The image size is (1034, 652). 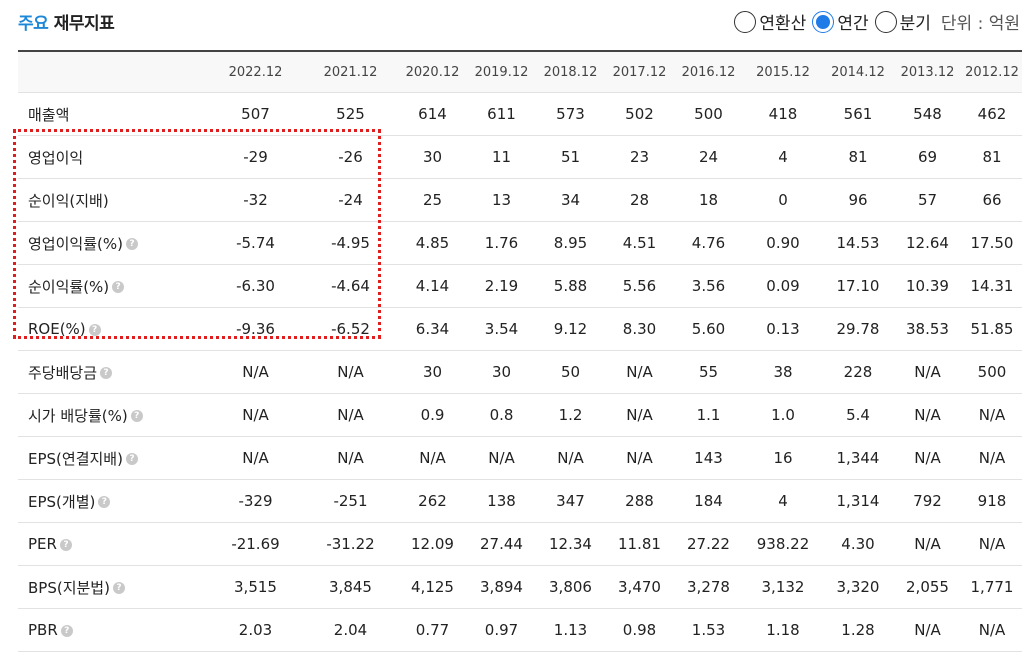 What do you see at coordinates (570, 243) in the screenshot?
I see `value-cell: 8.95` at bounding box center [570, 243].